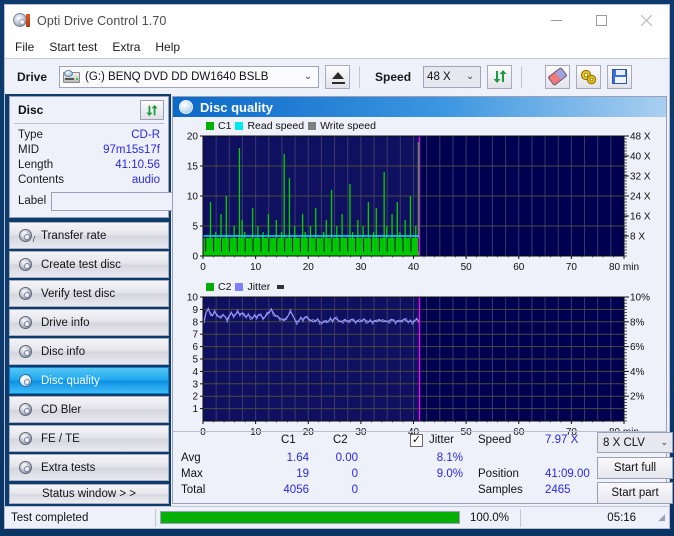 The height and width of the screenshot is (536, 674). I want to click on sidebar-item-disc-info: Disc info, so click(89, 351).